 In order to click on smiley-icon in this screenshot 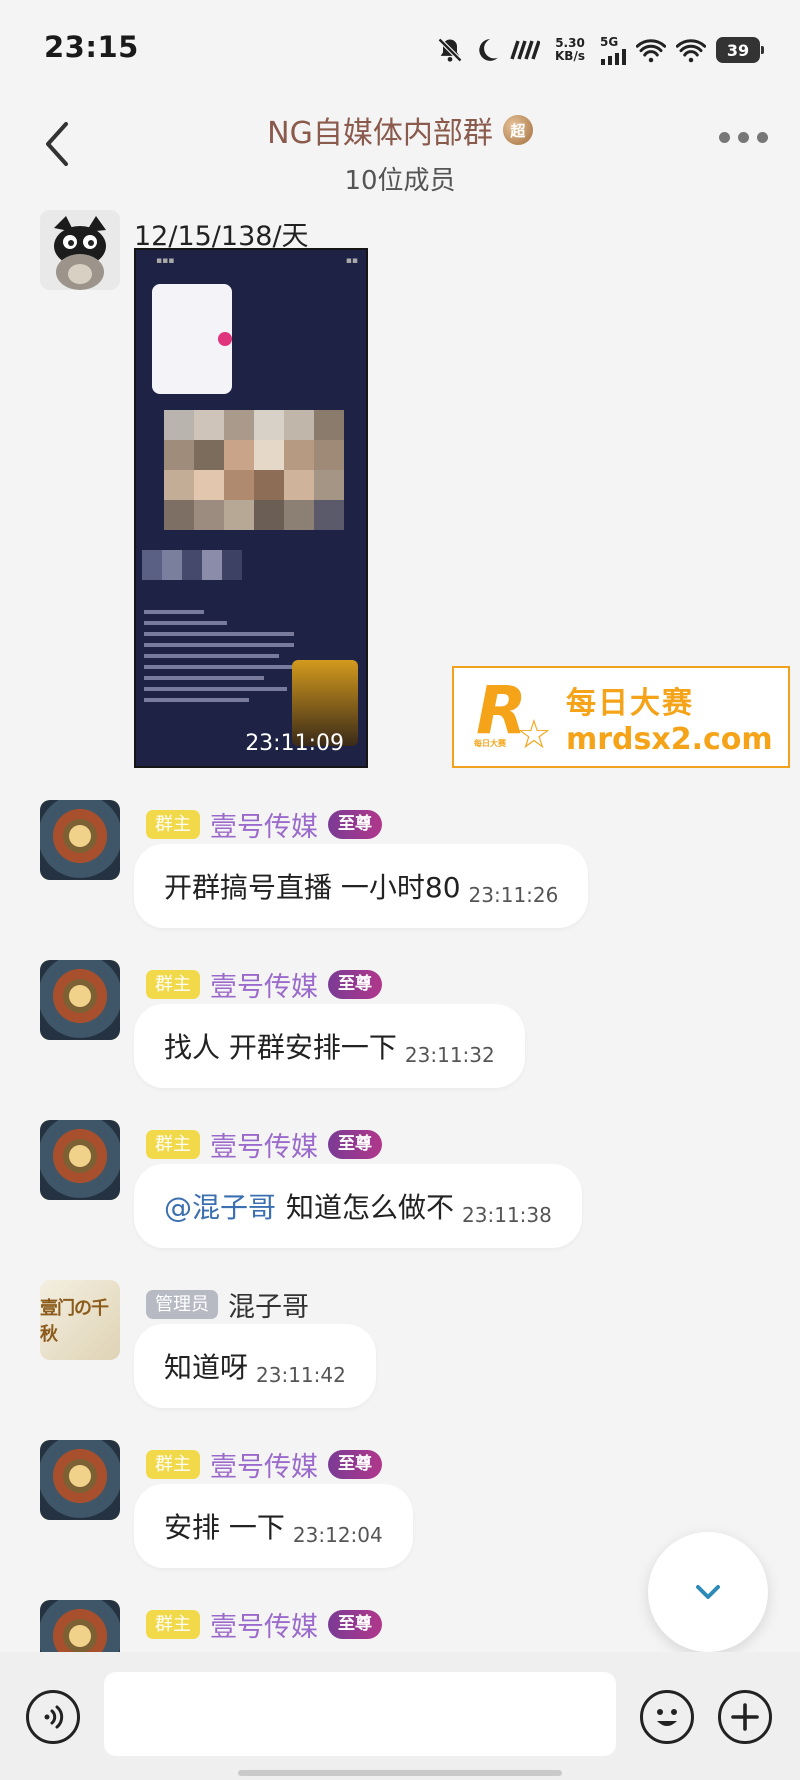, I will do `click(667, 1717)`.